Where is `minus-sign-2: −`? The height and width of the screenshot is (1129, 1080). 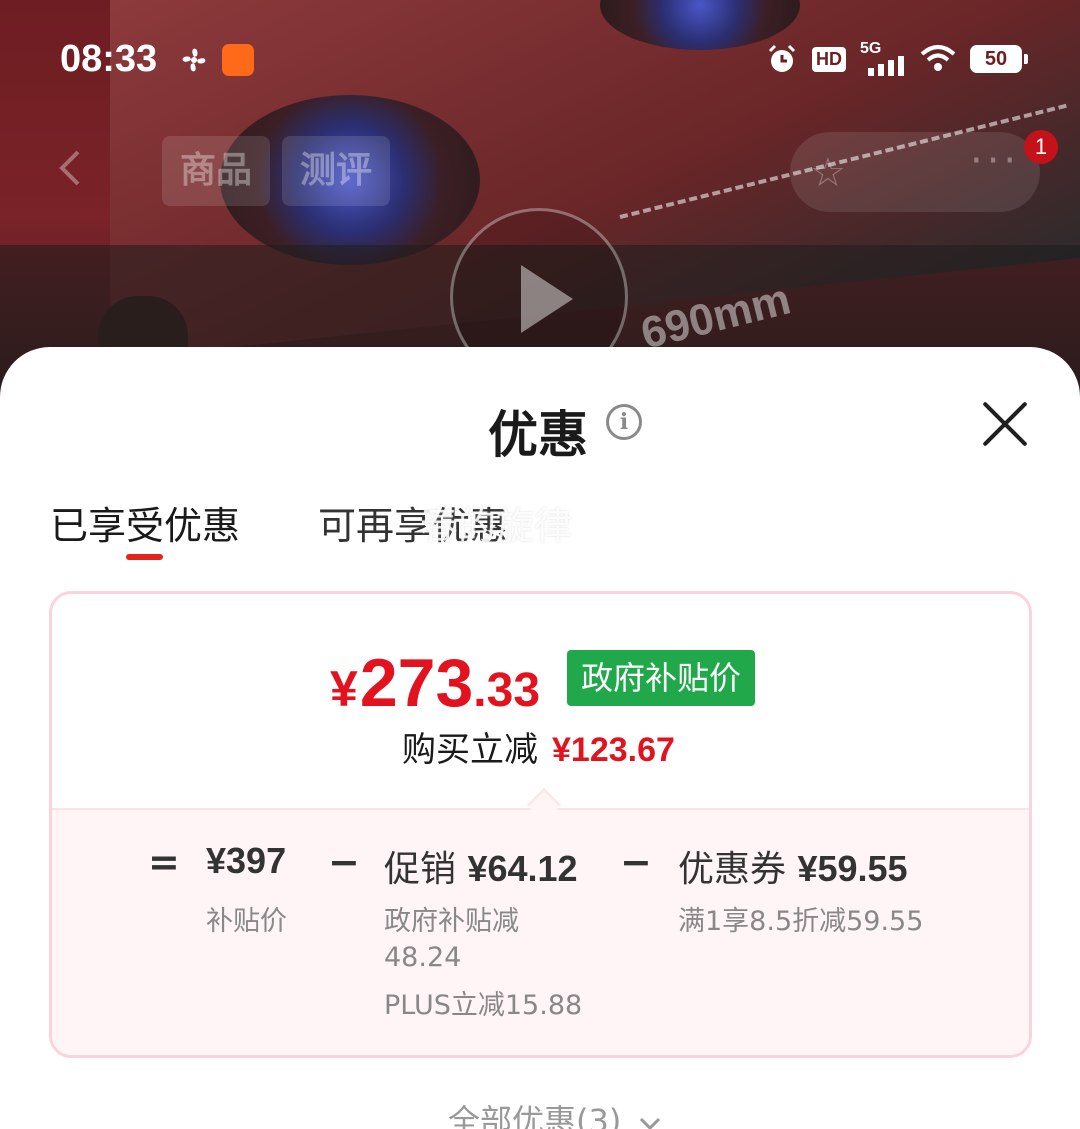 minus-sign-2: − is located at coordinates (636, 862).